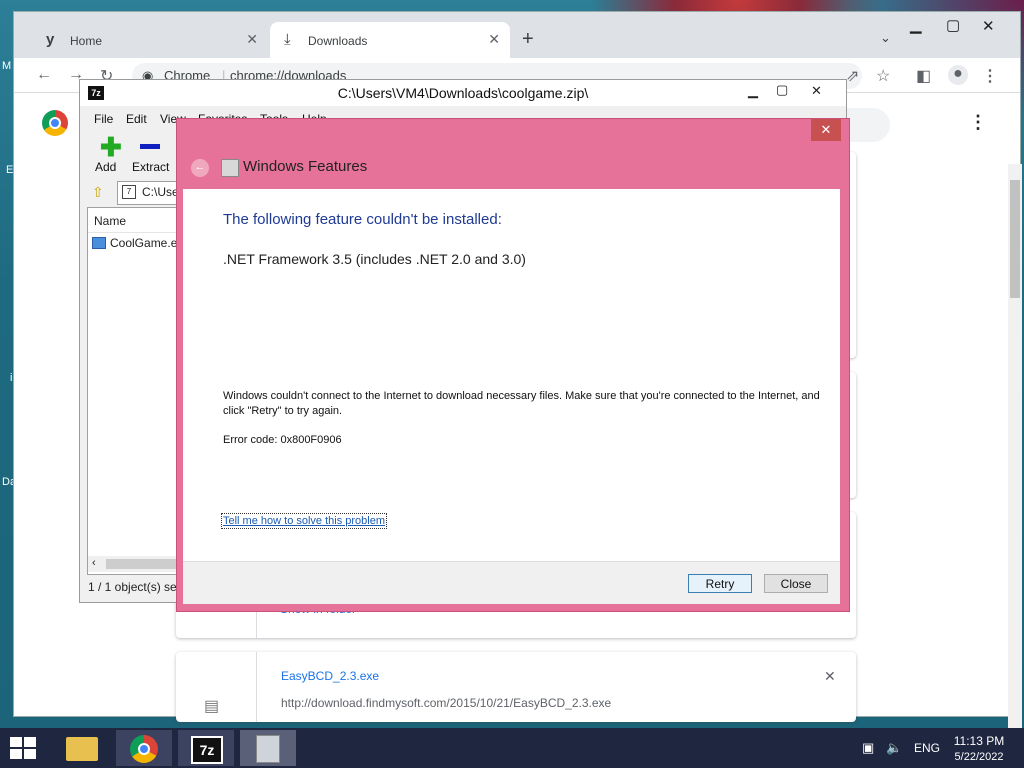 This screenshot has width=1024, height=768. I want to click on extract-button: Extract, so click(153, 154).